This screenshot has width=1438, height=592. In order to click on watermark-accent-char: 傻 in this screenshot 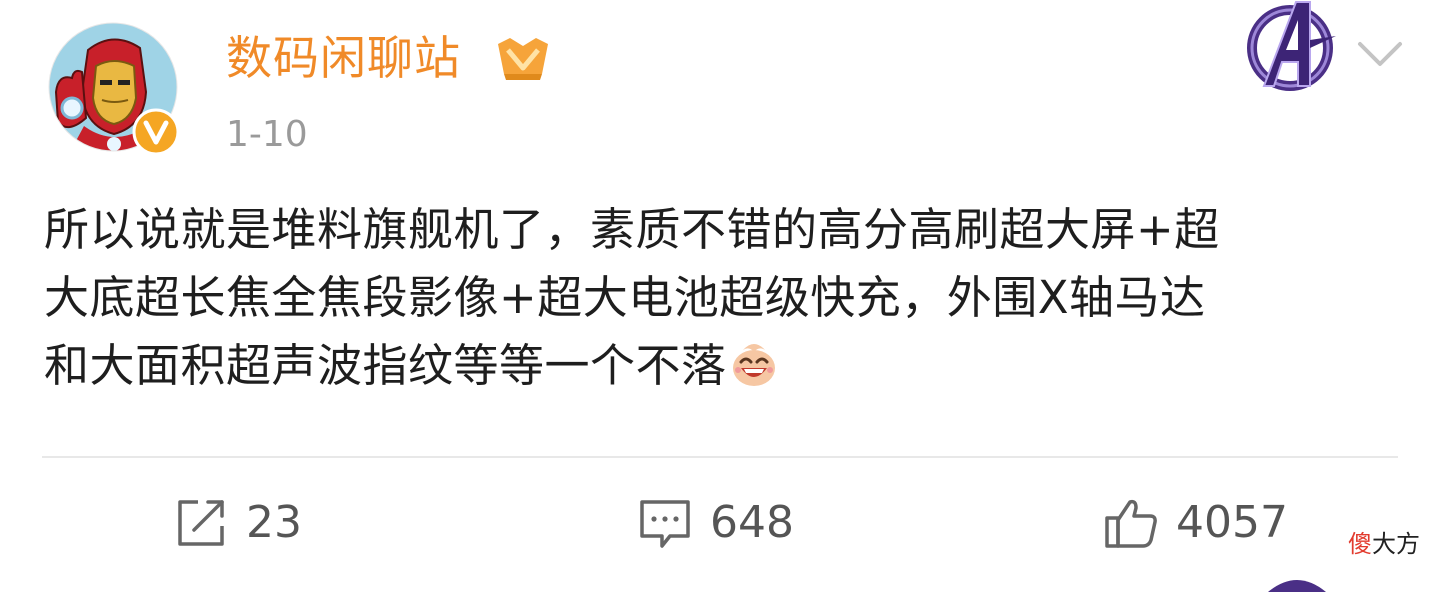, I will do `click(1360, 544)`.